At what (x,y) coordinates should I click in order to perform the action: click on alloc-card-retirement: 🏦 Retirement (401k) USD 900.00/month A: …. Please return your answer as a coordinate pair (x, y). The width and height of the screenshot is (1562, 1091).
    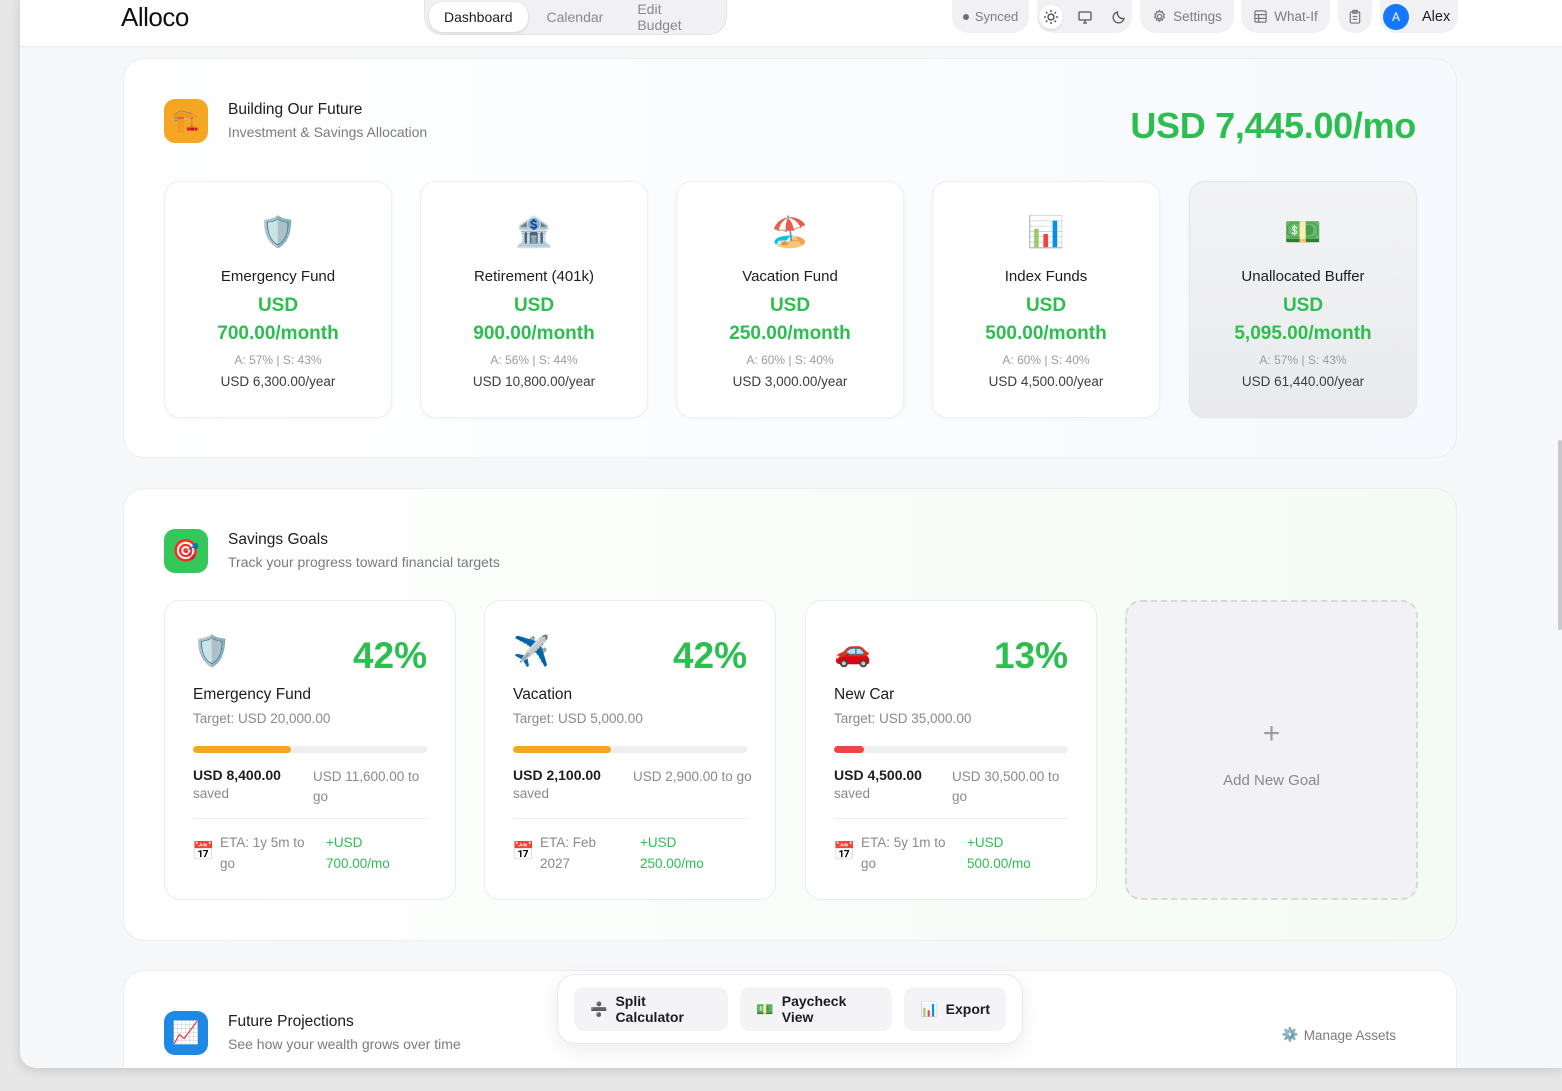
    Looking at the image, I should click on (534, 299).